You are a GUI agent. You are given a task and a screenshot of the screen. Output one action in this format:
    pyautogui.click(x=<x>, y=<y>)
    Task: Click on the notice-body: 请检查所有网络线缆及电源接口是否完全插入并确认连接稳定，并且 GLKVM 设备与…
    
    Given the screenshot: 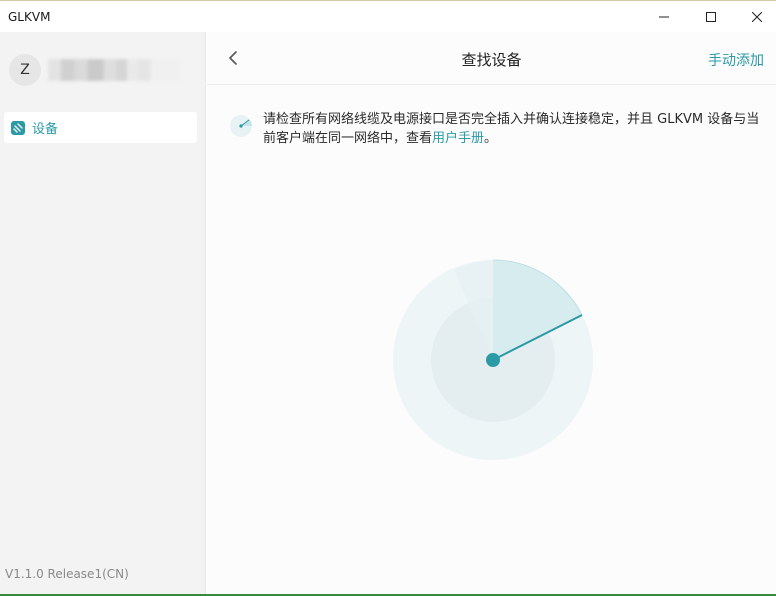 What is the action you would take?
    pyautogui.click(x=511, y=129)
    